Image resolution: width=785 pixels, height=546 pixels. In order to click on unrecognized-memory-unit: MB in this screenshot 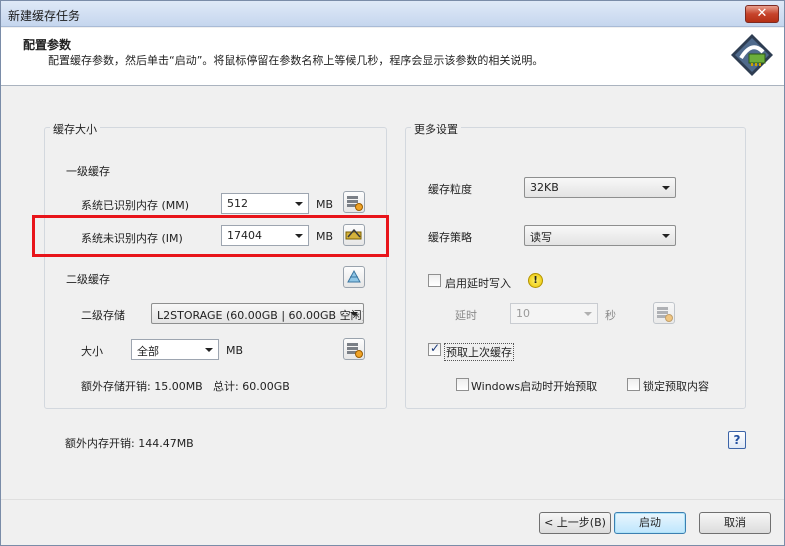, I will do `click(325, 236)`.